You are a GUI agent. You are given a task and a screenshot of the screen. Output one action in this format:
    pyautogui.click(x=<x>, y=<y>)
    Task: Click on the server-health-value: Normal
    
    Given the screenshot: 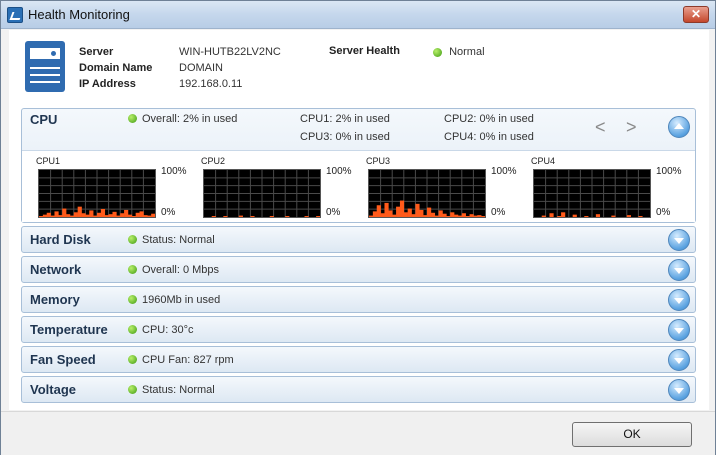 What is the action you would take?
    pyautogui.click(x=467, y=52)
    